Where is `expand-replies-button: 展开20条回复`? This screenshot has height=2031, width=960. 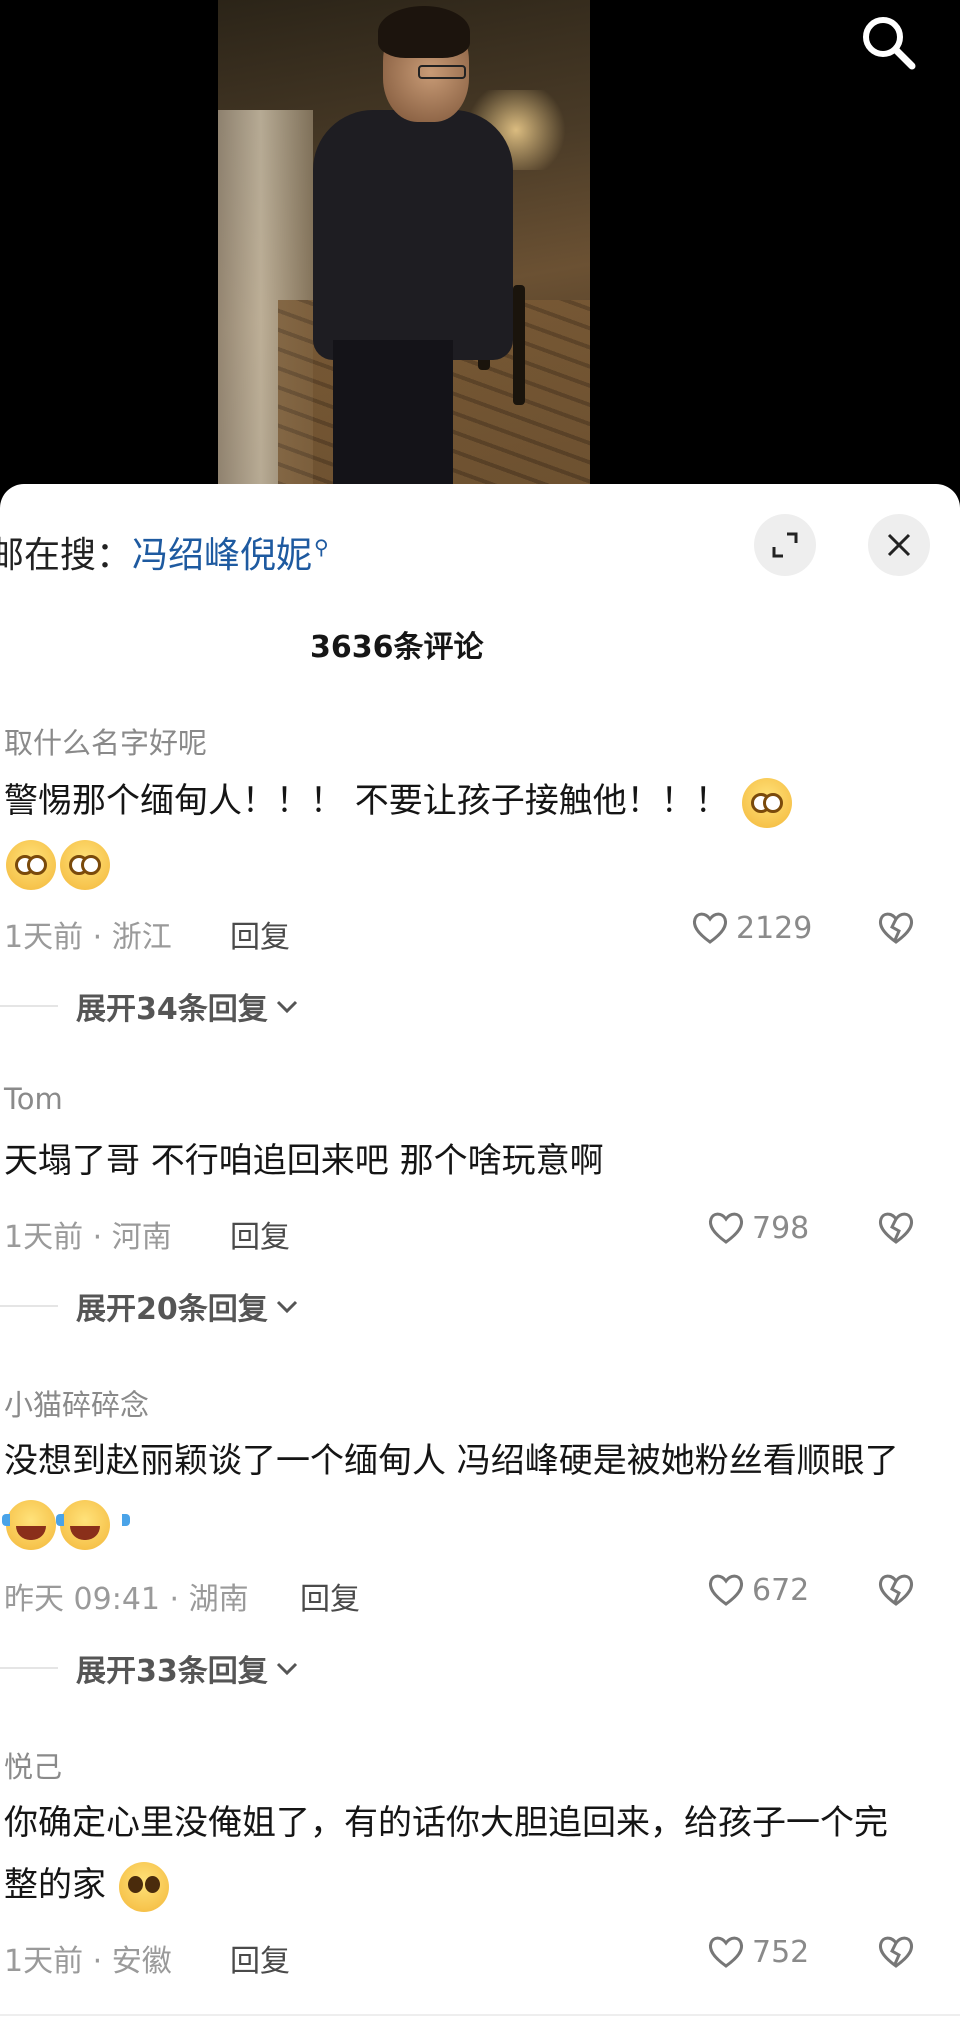
expand-replies-button: 展开20条回复 is located at coordinates (150, 1306).